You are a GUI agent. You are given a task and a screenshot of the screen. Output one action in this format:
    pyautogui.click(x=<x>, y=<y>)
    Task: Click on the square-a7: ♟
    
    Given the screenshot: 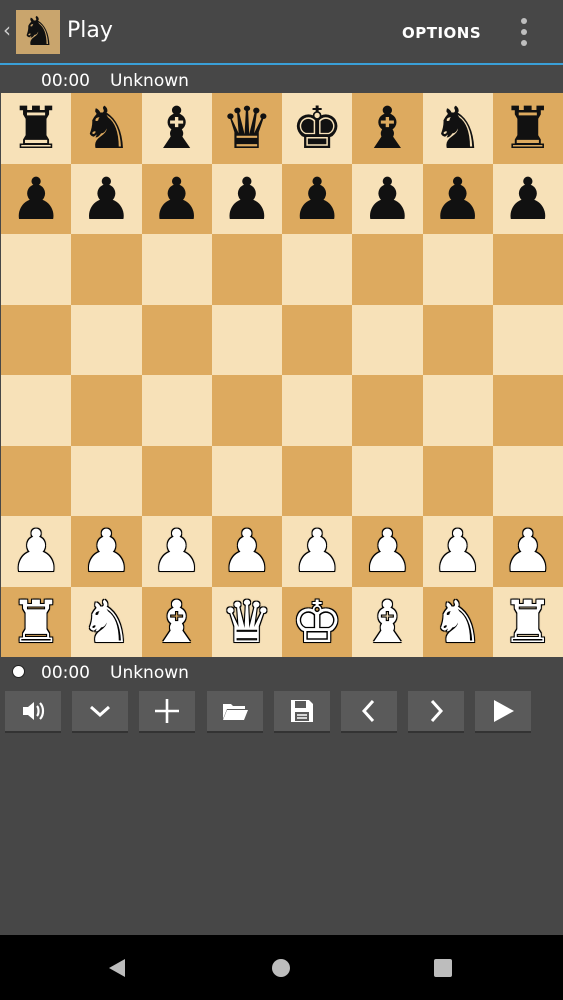 What is the action you would take?
    pyautogui.click(x=36, y=198)
    